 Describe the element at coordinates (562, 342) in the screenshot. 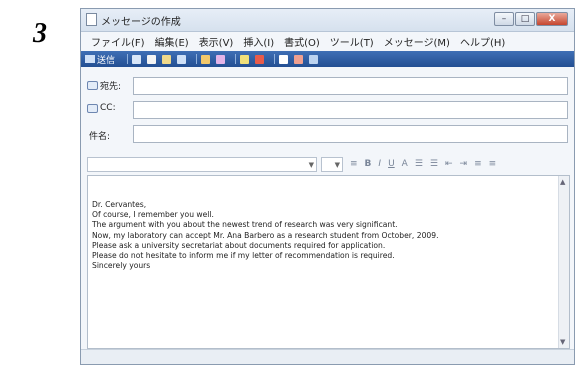

I see `scroll-down-icon: ▼` at that location.